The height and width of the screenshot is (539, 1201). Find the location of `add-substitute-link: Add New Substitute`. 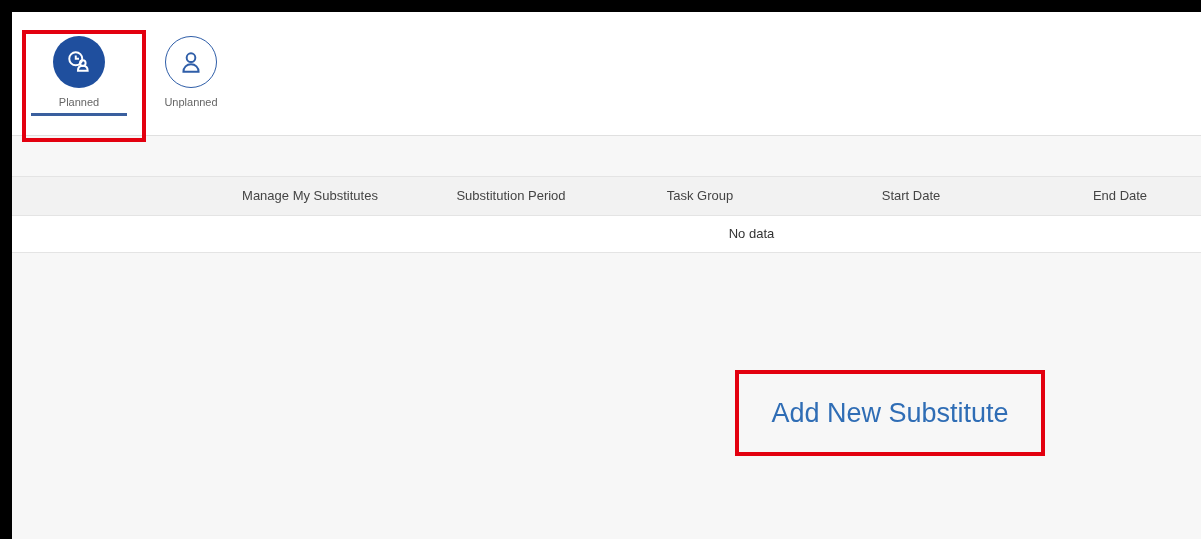

add-substitute-link: Add New Substitute is located at coordinates (890, 413).